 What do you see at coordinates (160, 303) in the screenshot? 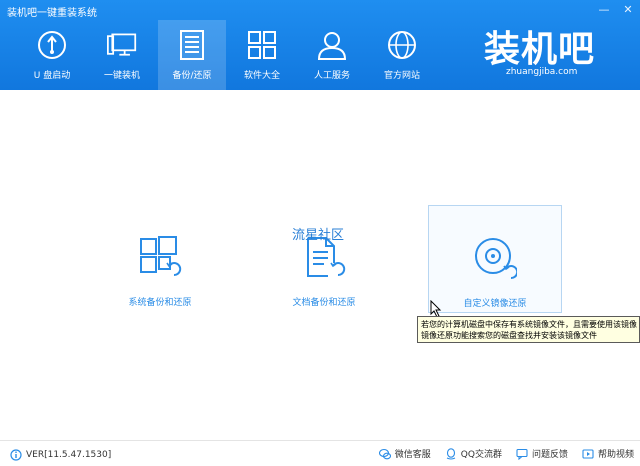
I see `option-label: 系统备份和还原` at bounding box center [160, 303].